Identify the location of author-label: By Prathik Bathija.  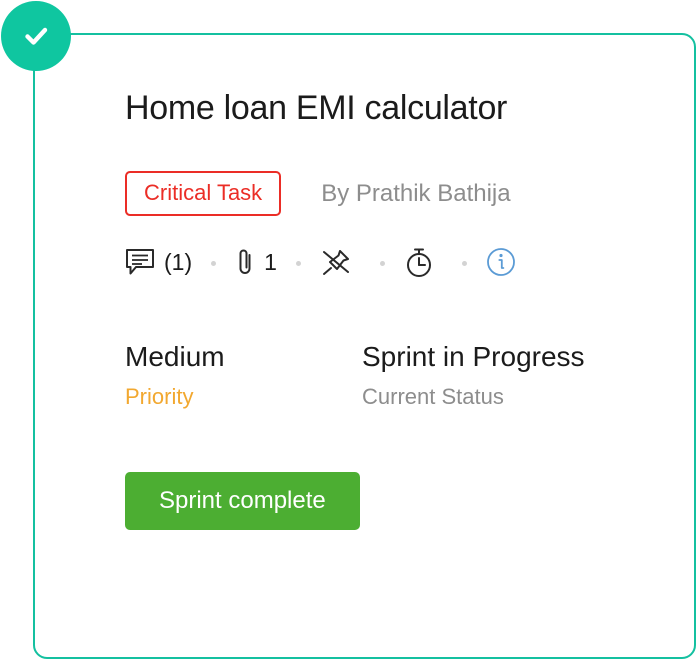
(416, 193).